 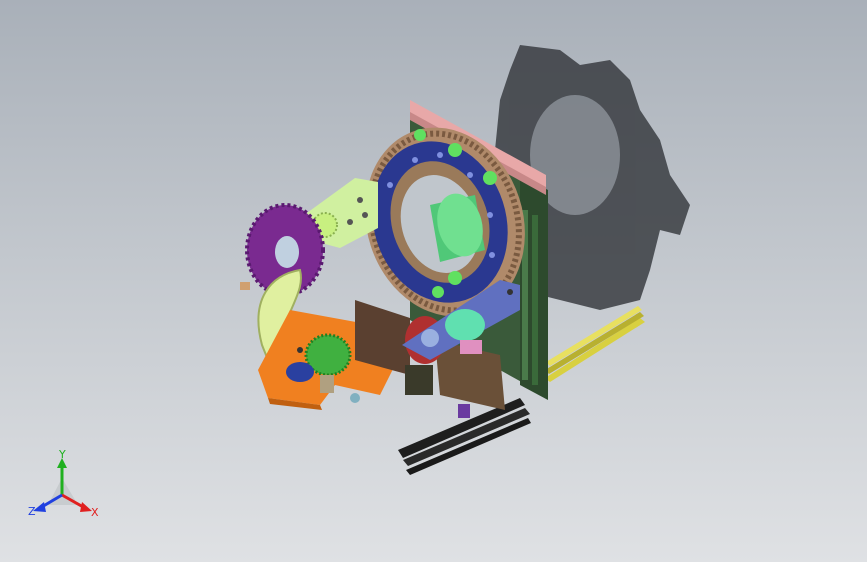 What do you see at coordinates (464, 436) in the screenshot?
I see `bottom-rails` at bounding box center [464, 436].